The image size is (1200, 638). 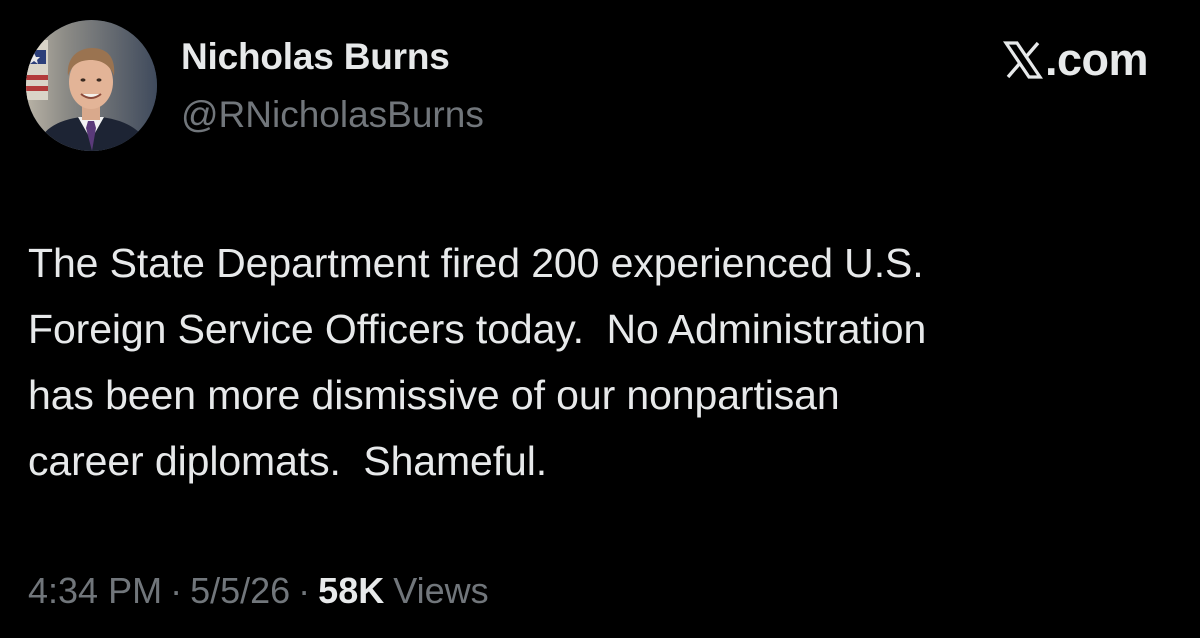 I want to click on views-count: 58K, so click(x=351, y=591).